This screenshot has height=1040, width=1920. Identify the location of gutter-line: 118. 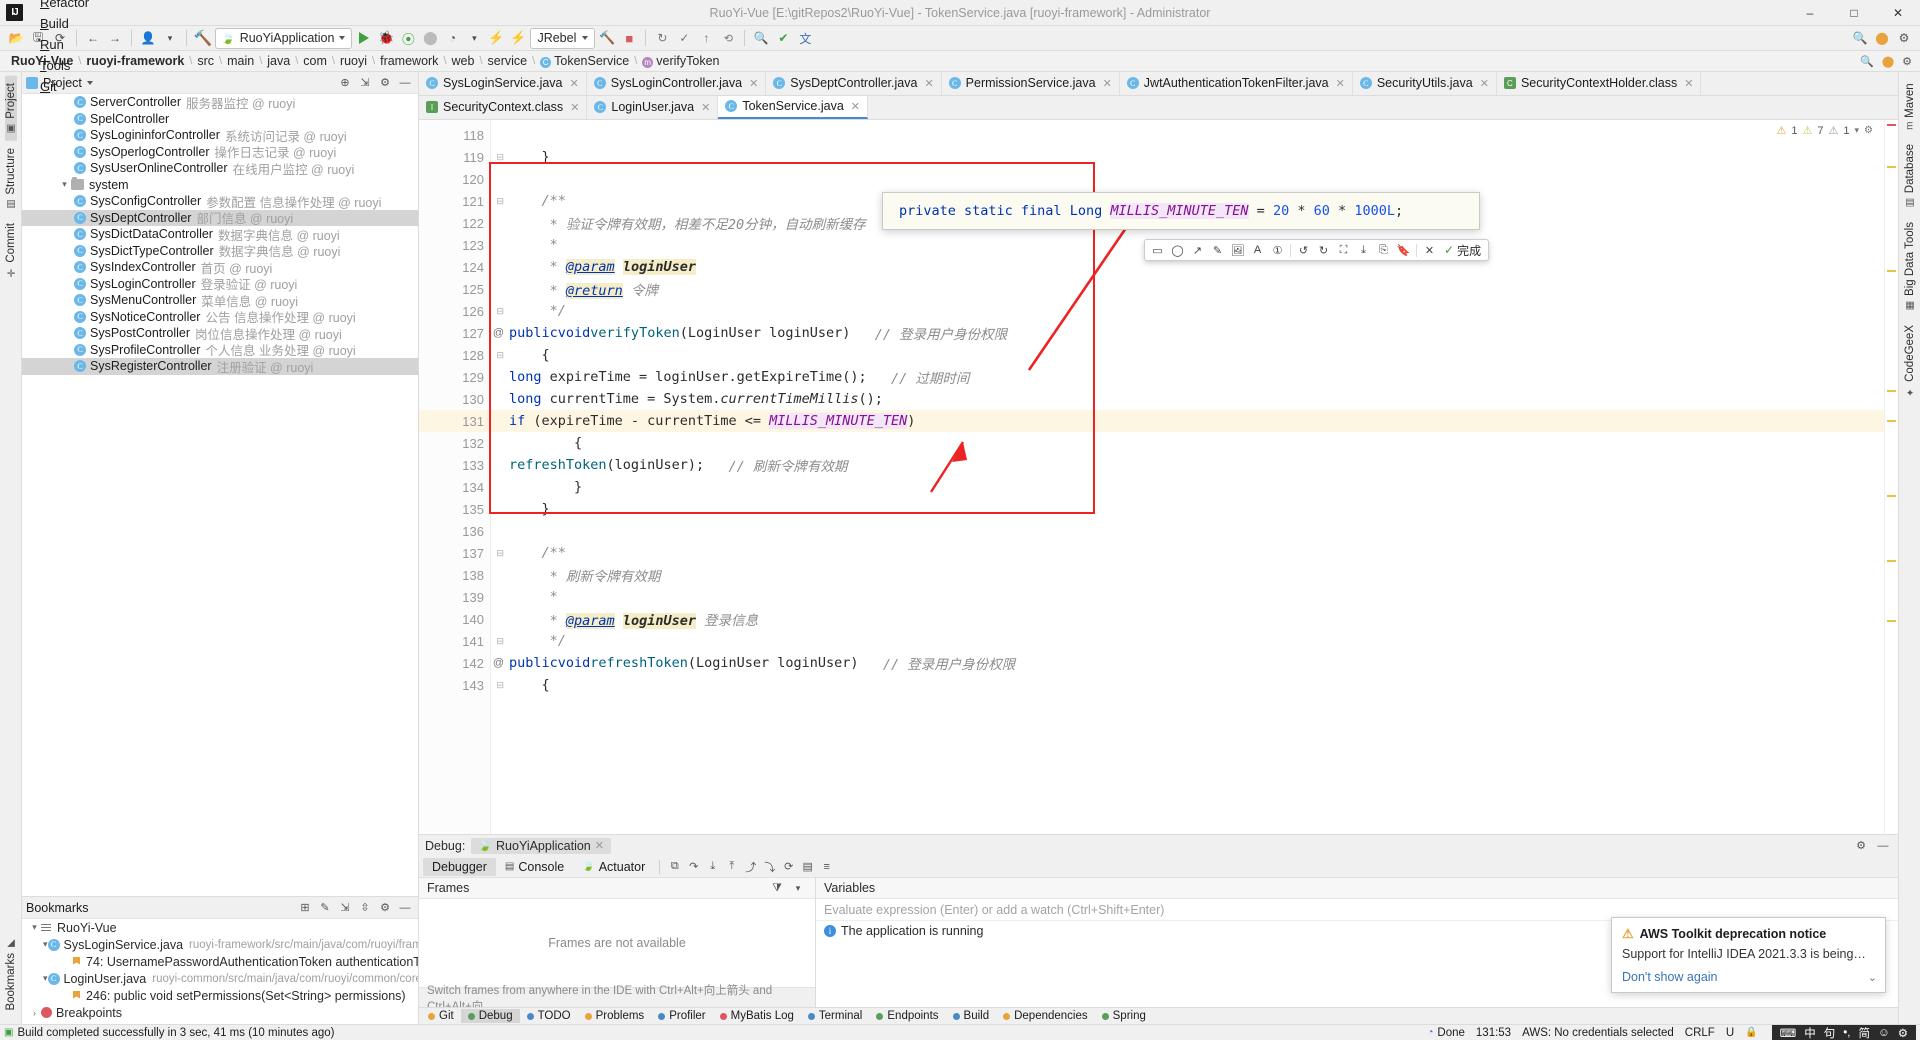
(454, 135).